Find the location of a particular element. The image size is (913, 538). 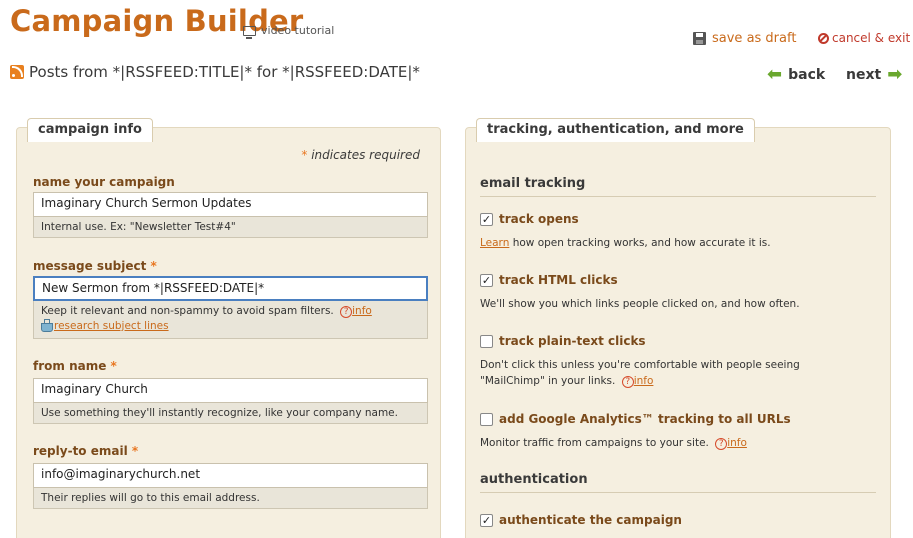

from-name-input: Imaginary Church is located at coordinates (230, 390).